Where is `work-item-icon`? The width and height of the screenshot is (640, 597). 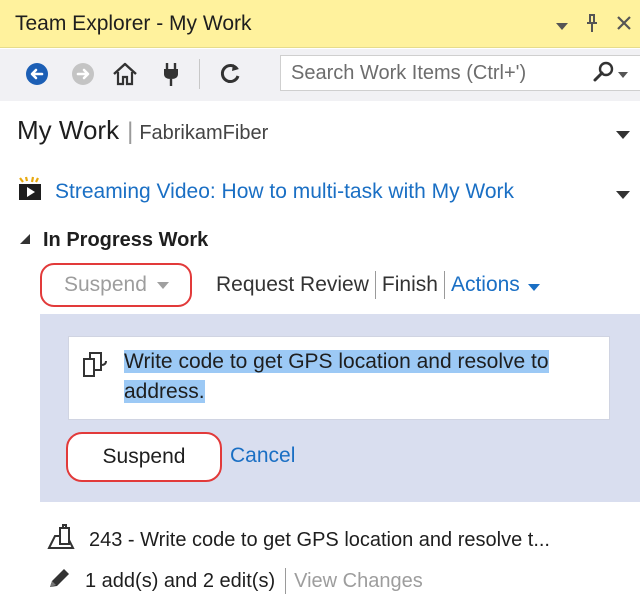
work-item-icon is located at coordinates (62, 540).